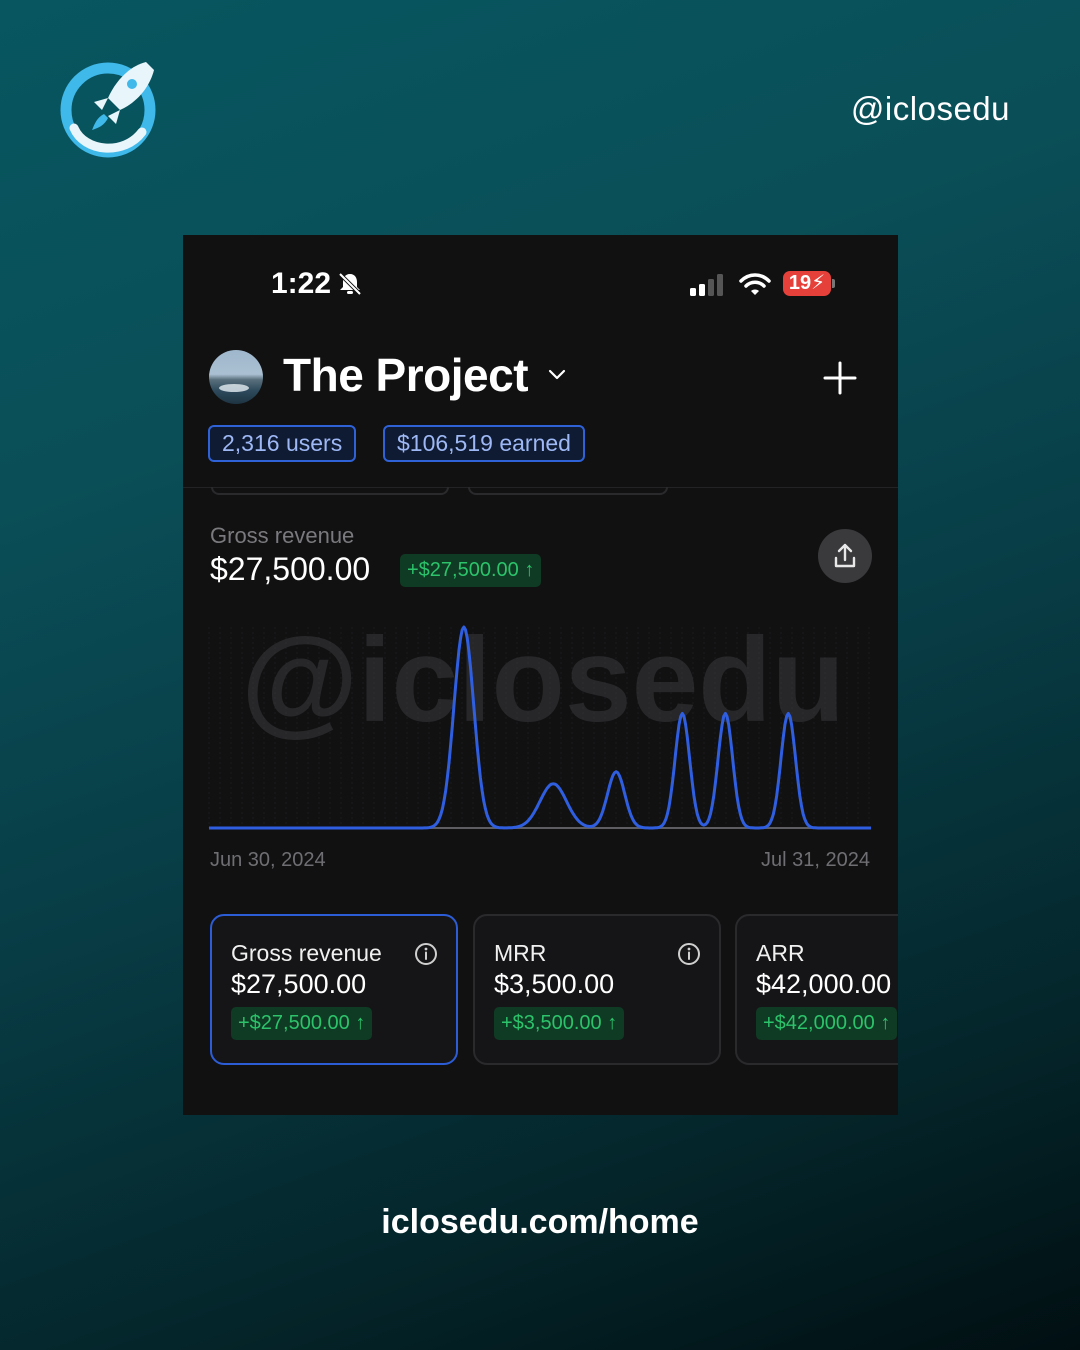 The image size is (1080, 1350). What do you see at coordinates (827, 1023) in the screenshot?
I see `card-delta-badge: +$42,000.00 ↑` at bounding box center [827, 1023].